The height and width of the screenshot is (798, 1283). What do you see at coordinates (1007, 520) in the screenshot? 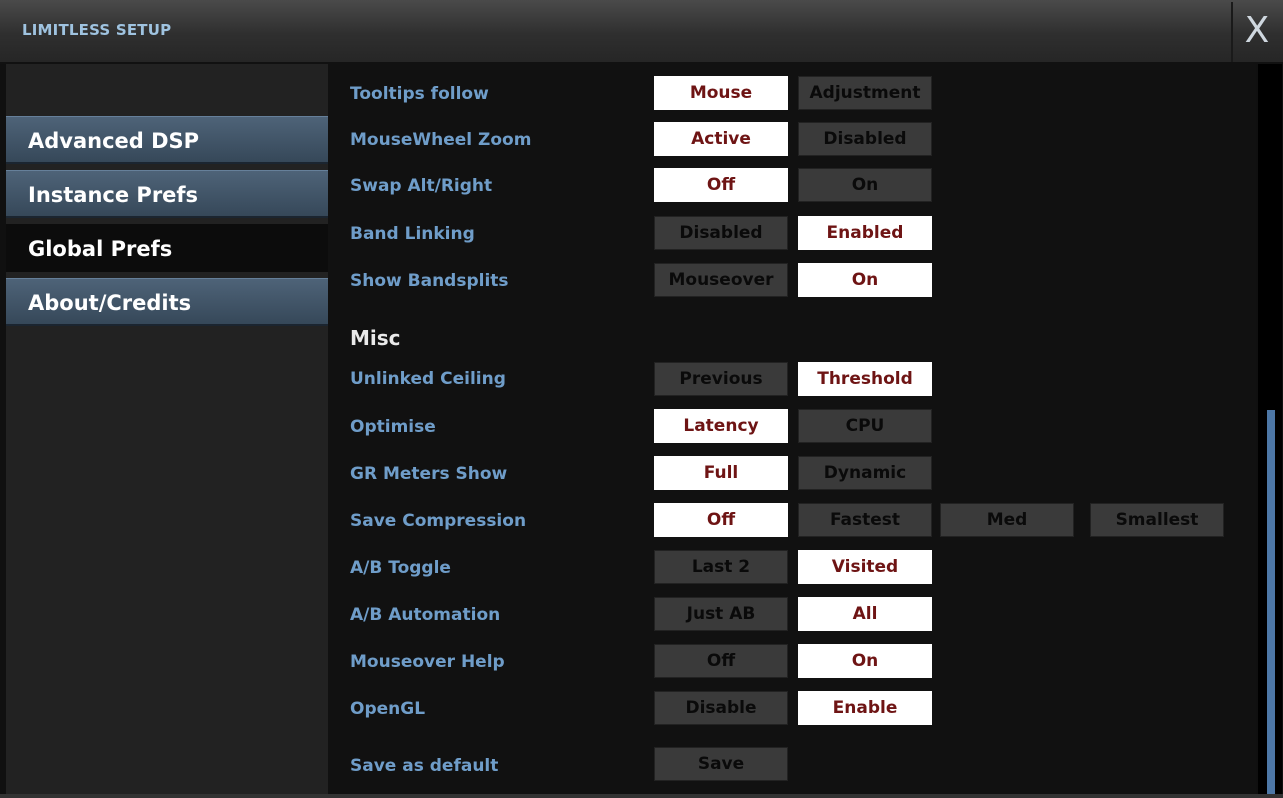
I see `option-compression-med: Med` at bounding box center [1007, 520].